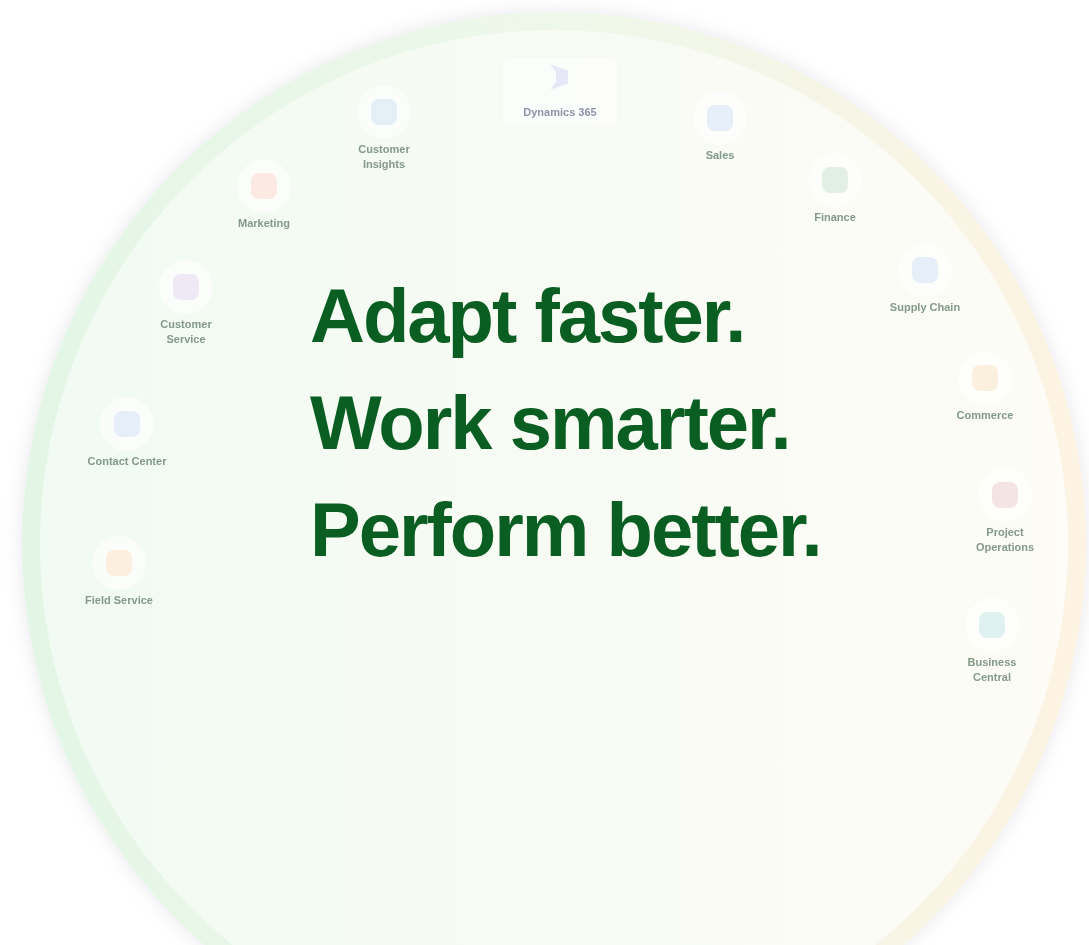  Describe the element at coordinates (720, 155) in the screenshot. I see `app-label: Sales` at that location.